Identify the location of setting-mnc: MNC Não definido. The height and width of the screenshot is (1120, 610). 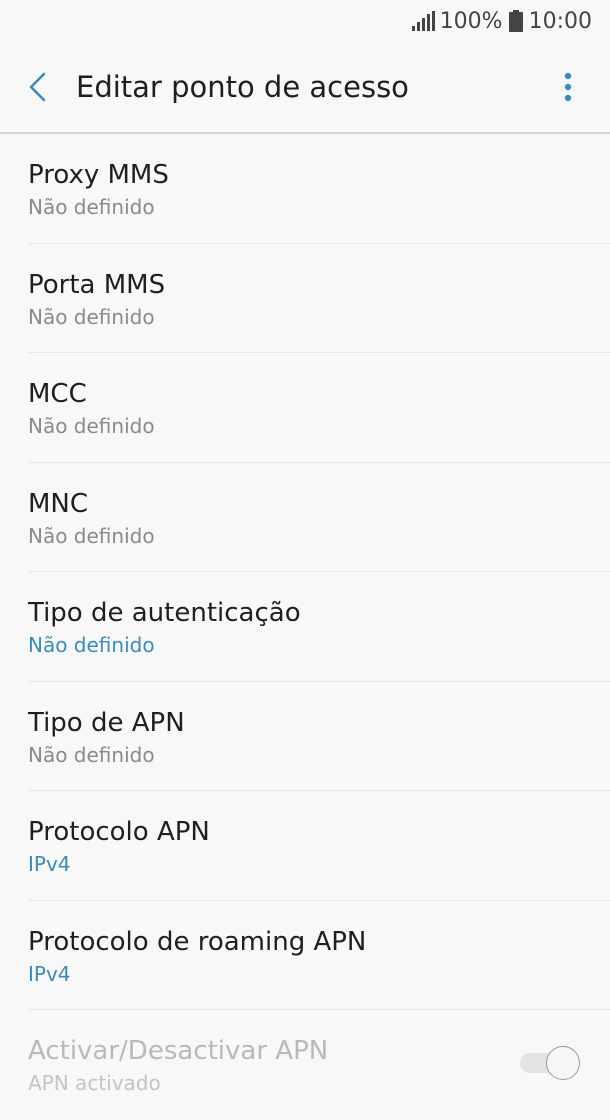
(305, 517).